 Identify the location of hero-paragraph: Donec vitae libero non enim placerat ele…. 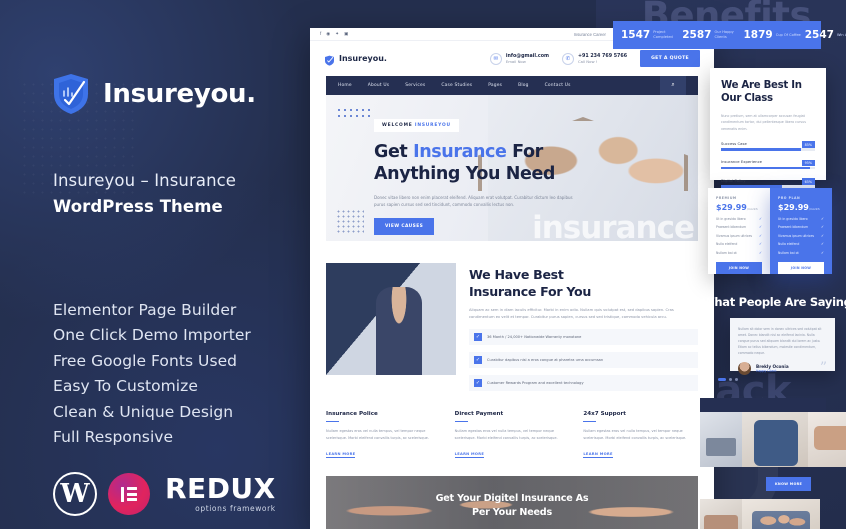
(473, 201).